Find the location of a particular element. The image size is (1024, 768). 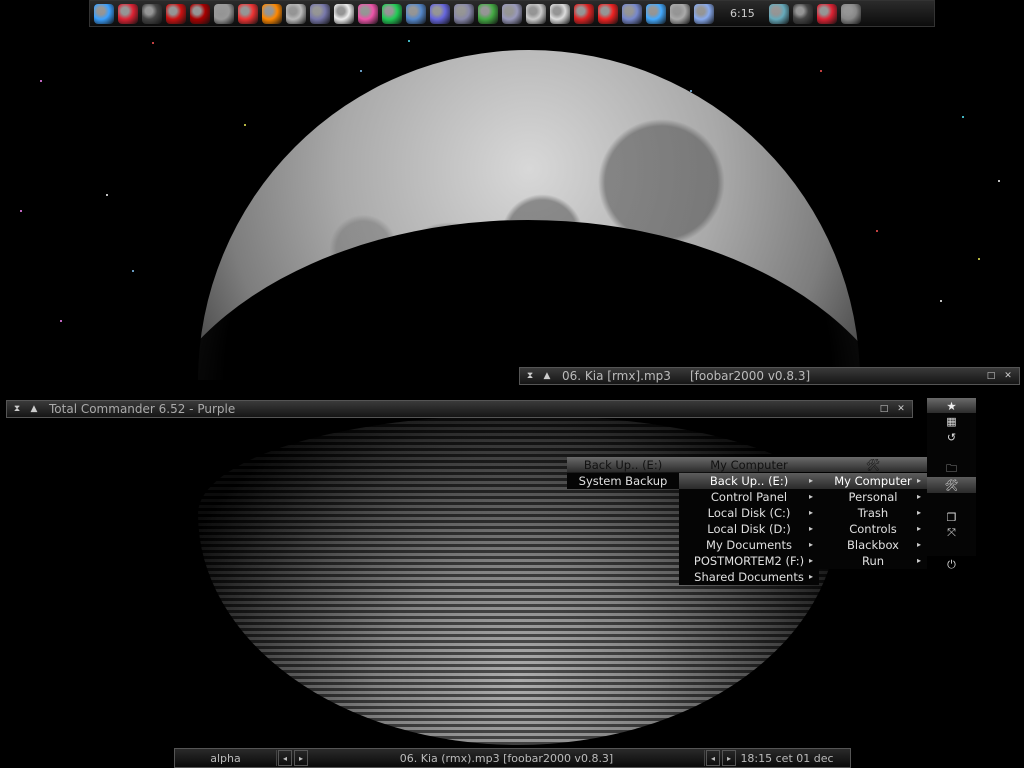

play-icon is located at coordinates (392, 13).